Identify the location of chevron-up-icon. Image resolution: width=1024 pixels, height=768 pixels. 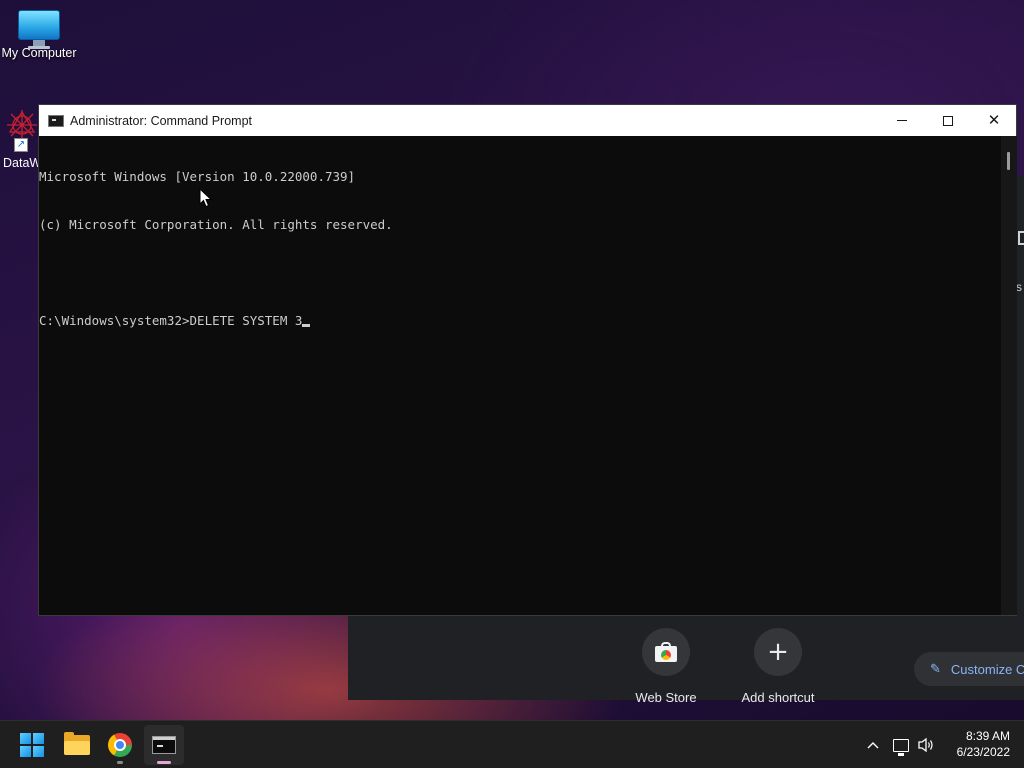
(873, 745).